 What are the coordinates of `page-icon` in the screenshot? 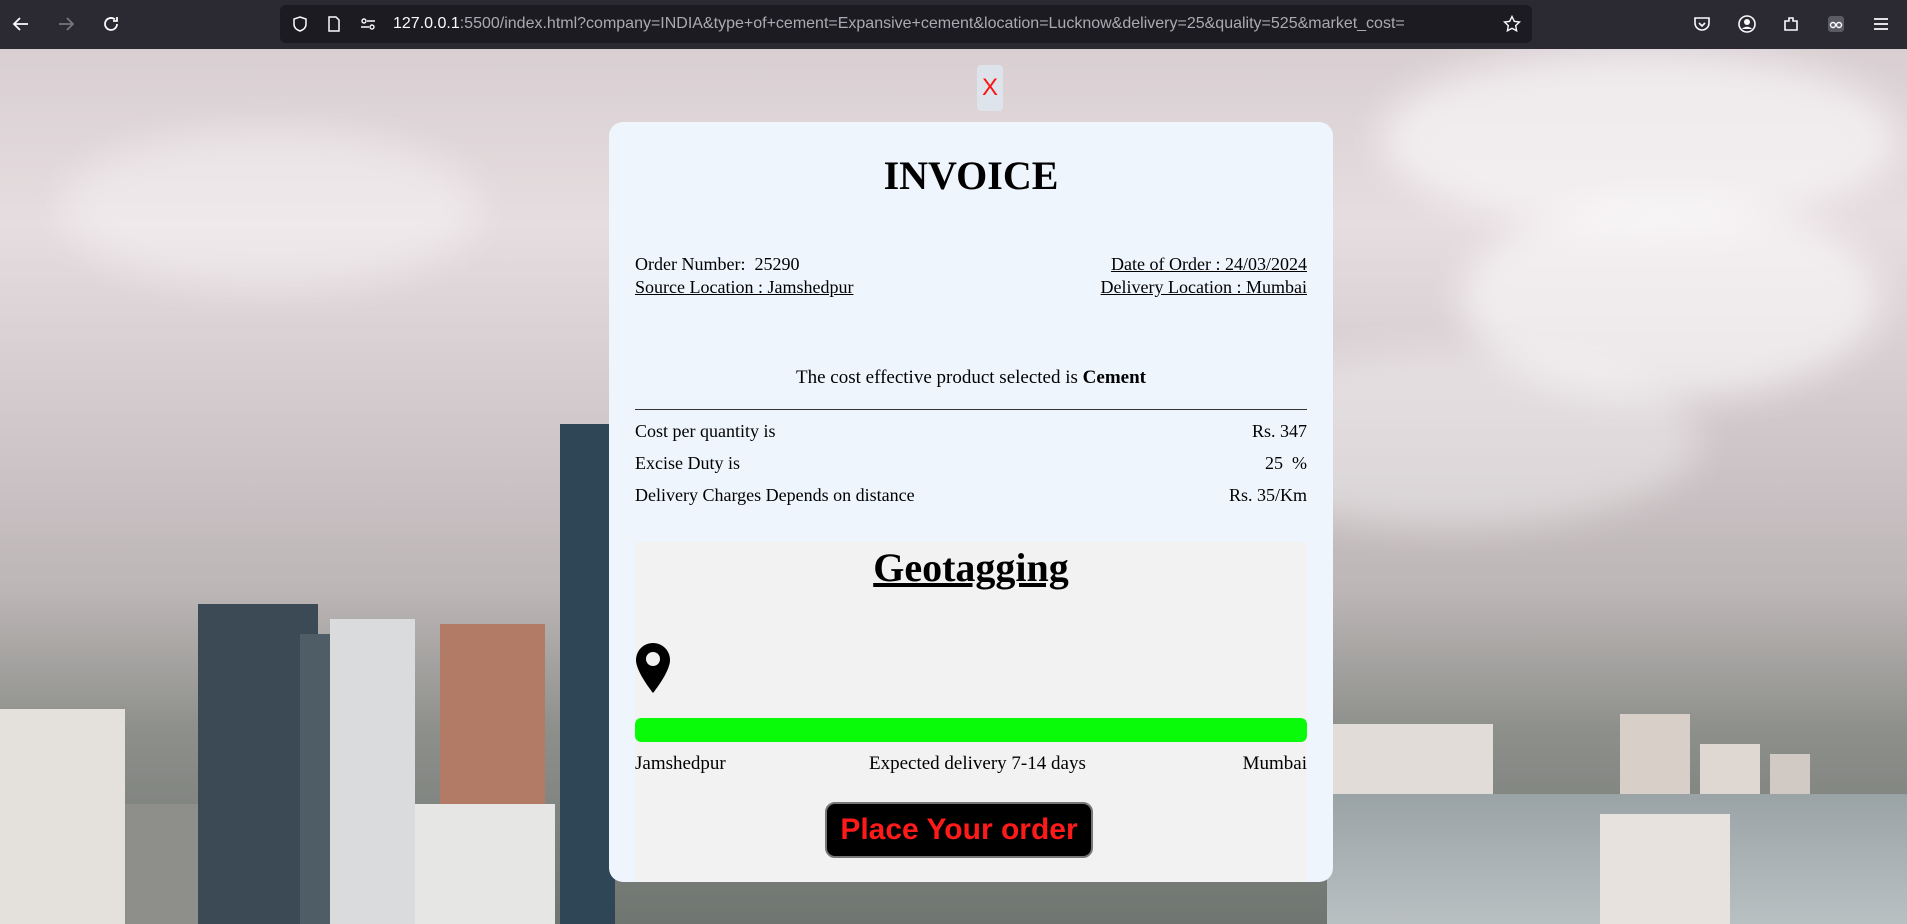 It's located at (334, 24).